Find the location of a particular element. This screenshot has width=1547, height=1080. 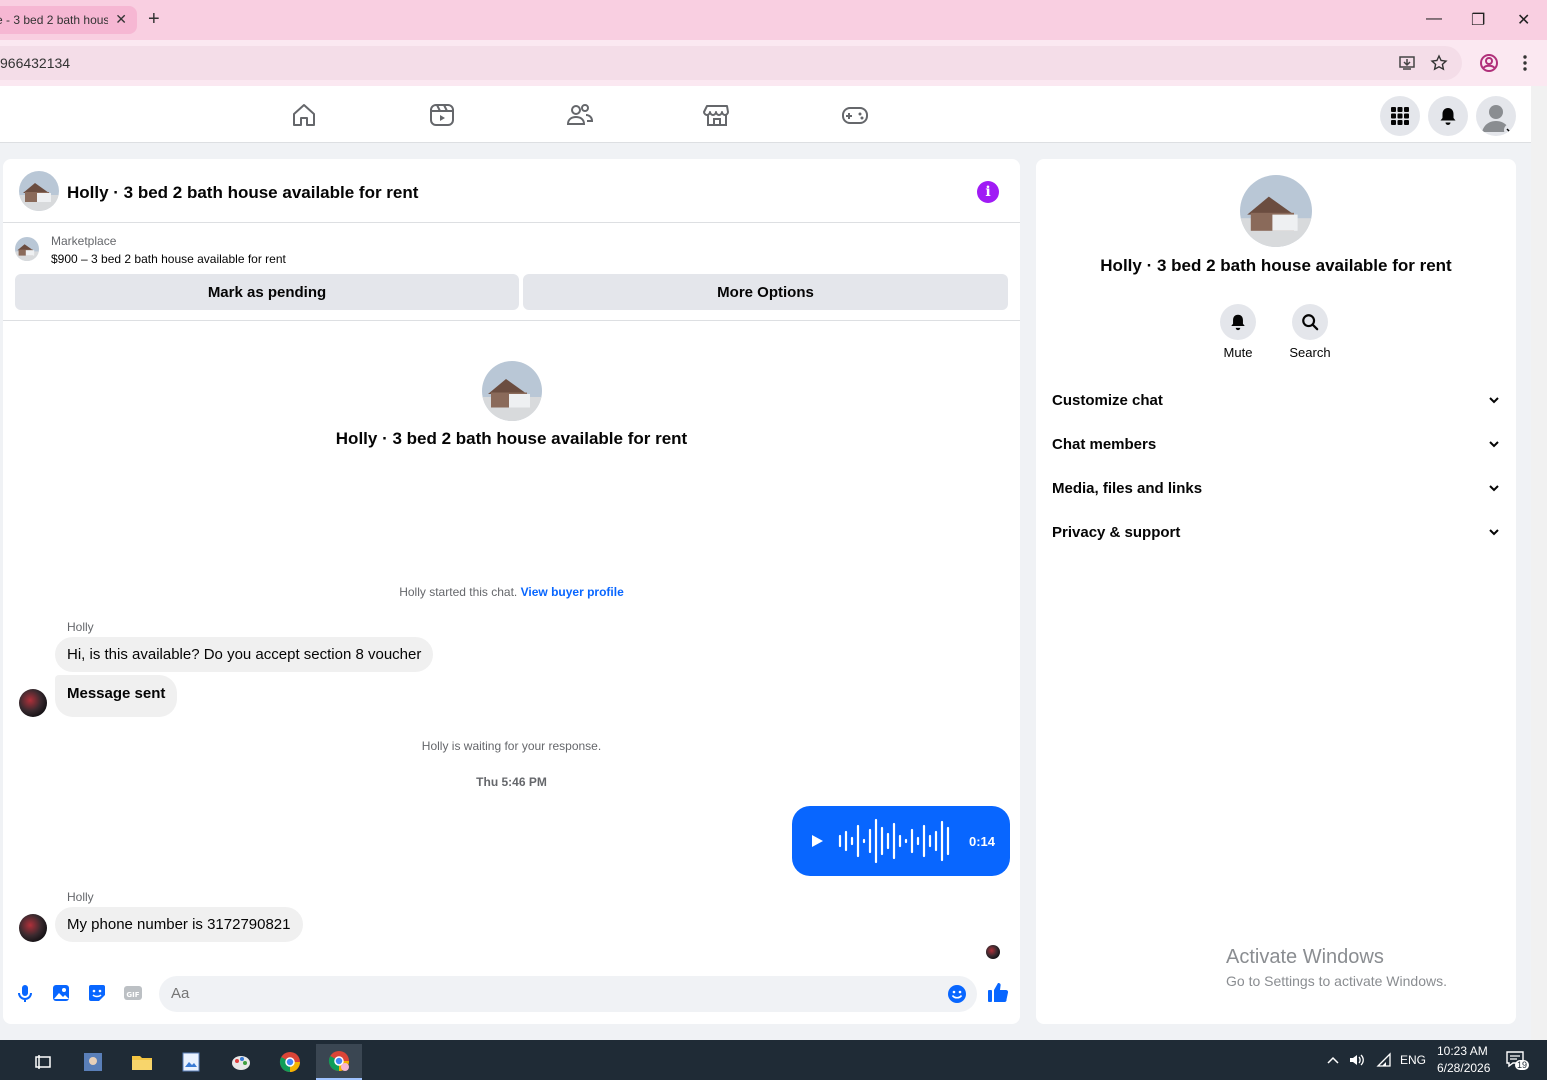

customize-chat-section: Customize chat is located at coordinates (1276, 400).